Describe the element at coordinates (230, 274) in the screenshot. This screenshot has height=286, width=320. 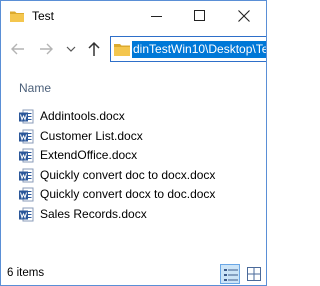
I see `details-view-button` at that location.